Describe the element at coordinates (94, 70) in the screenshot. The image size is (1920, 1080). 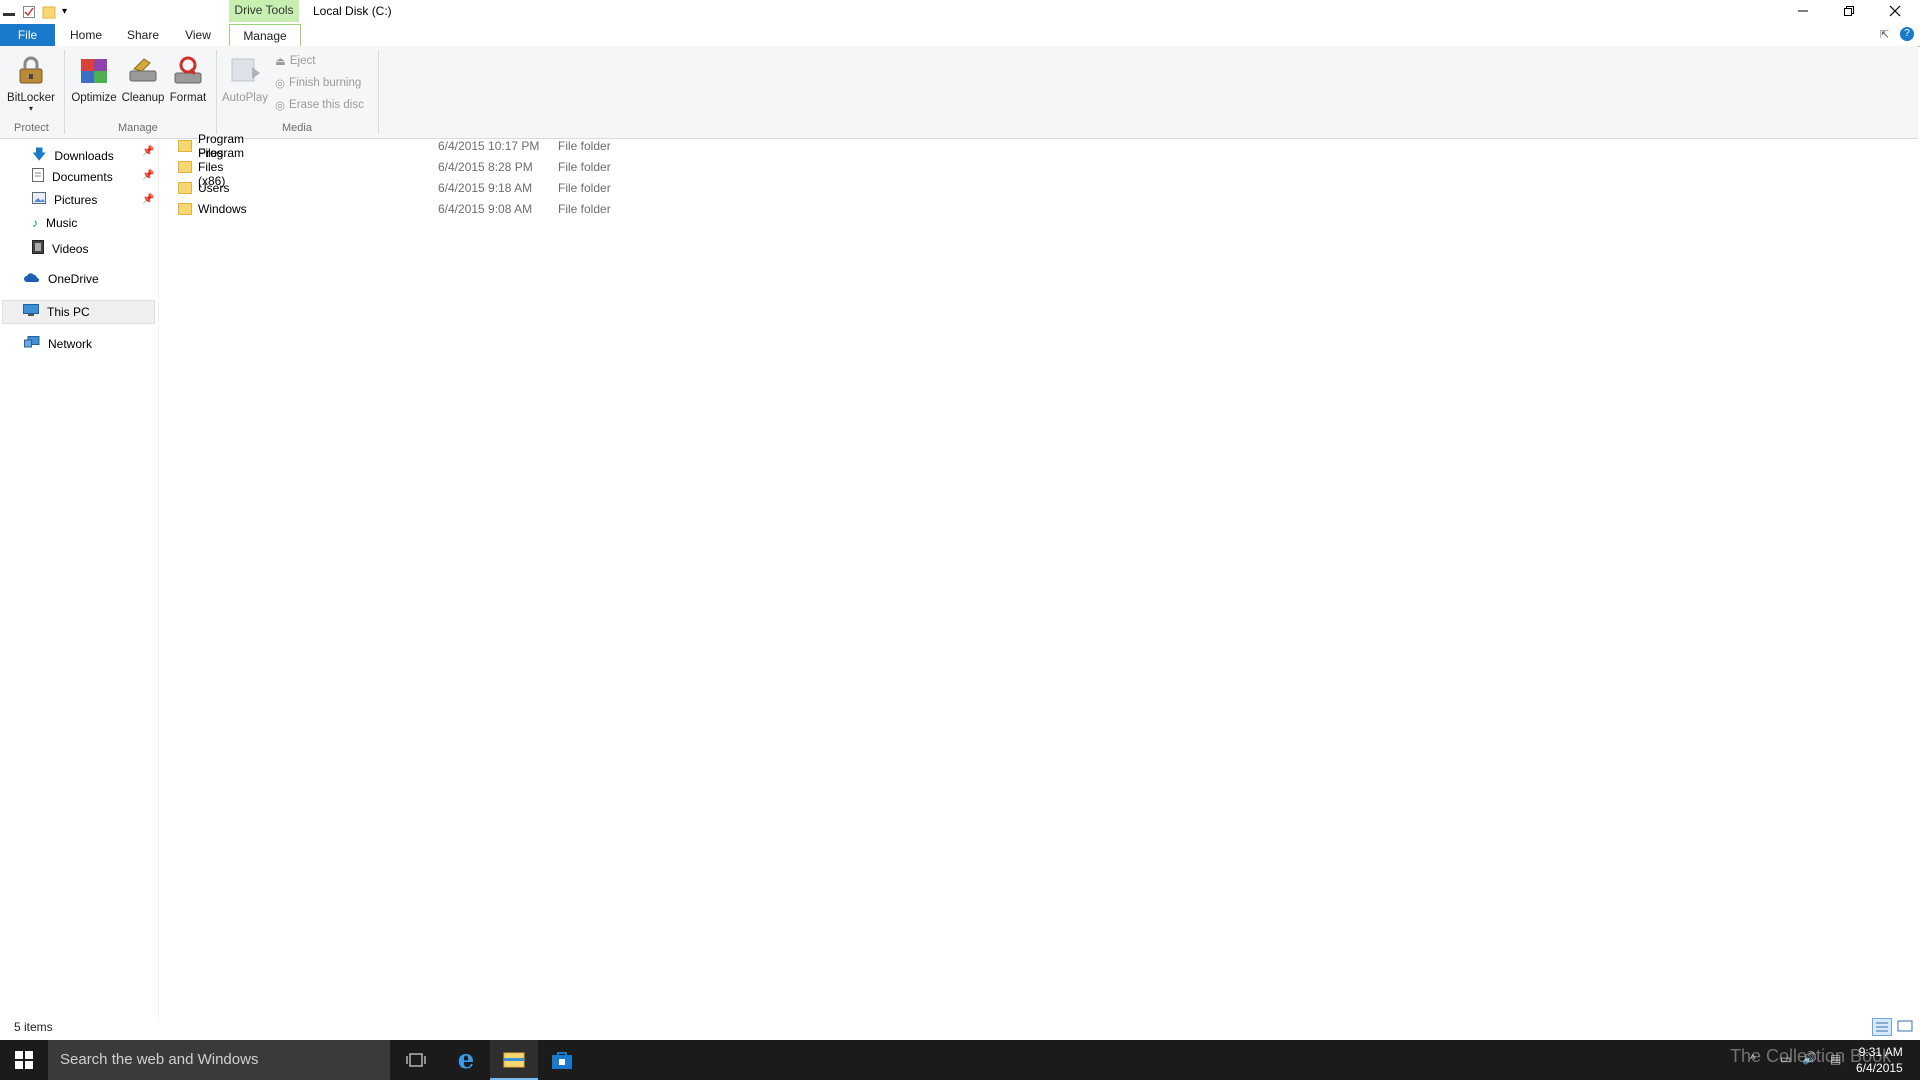
I see `optimize-icon` at that location.